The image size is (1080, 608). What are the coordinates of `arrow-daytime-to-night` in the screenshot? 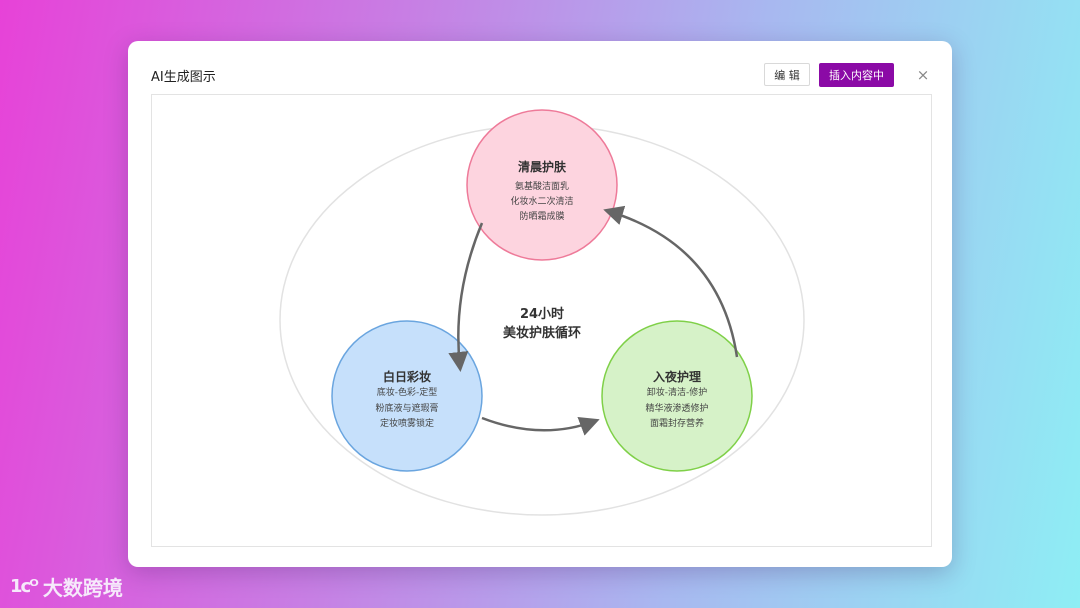 It's located at (540, 426).